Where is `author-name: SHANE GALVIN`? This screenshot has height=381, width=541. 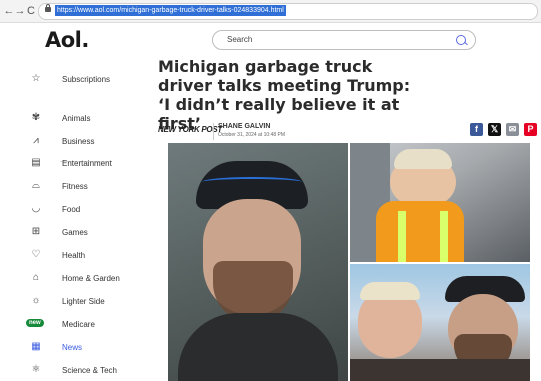 author-name: SHANE GALVIN is located at coordinates (244, 126).